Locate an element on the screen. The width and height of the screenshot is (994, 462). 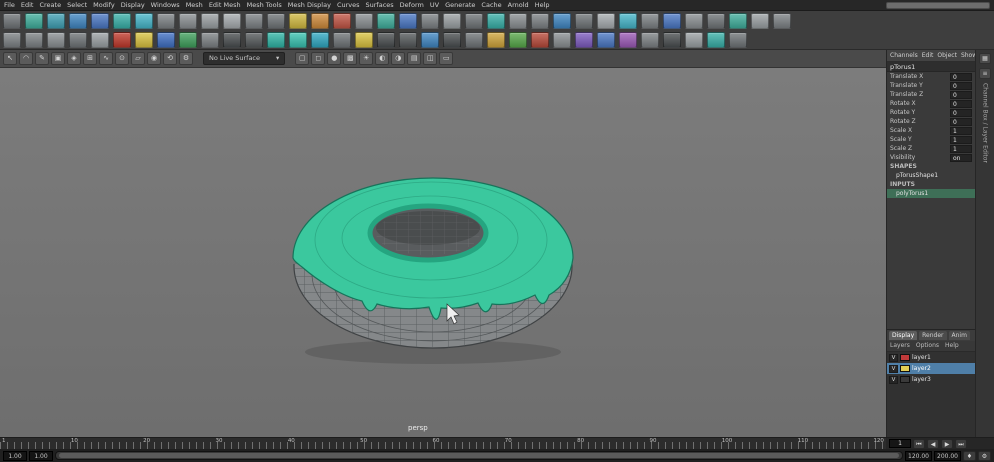
current-frame-field: 1 is located at coordinates (900, 443).